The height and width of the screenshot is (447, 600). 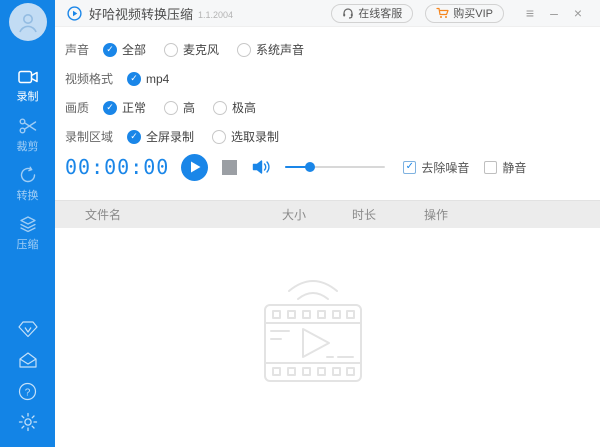 I want to click on online-support-button: 在线客服, so click(x=372, y=13).